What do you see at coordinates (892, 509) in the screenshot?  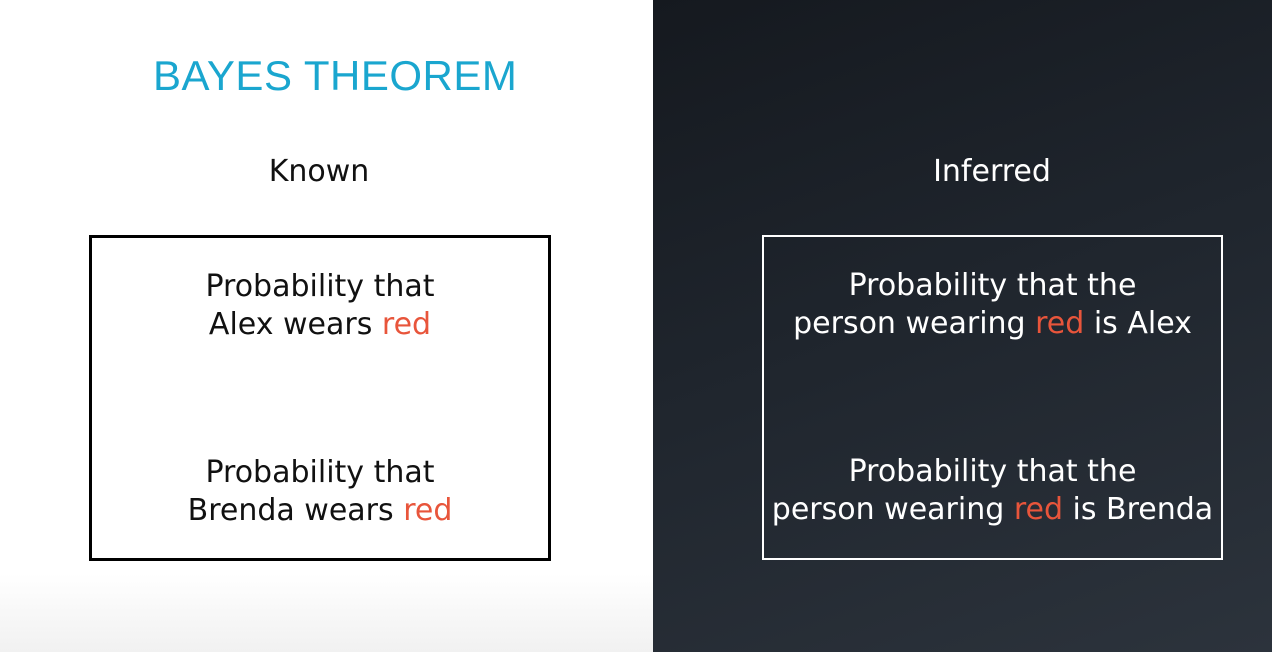 I see `inferred-item-brenda-text: person wearing` at bounding box center [892, 509].